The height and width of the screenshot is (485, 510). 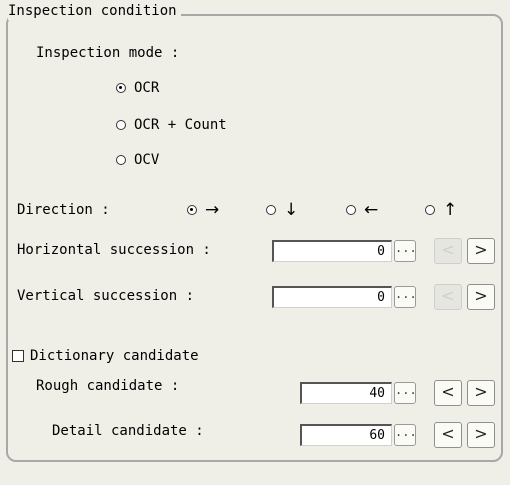 What do you see at coordinates (147, 88) in the screenshot?
I see `mode-option-label: OCR` at bounding box center [147, 88].